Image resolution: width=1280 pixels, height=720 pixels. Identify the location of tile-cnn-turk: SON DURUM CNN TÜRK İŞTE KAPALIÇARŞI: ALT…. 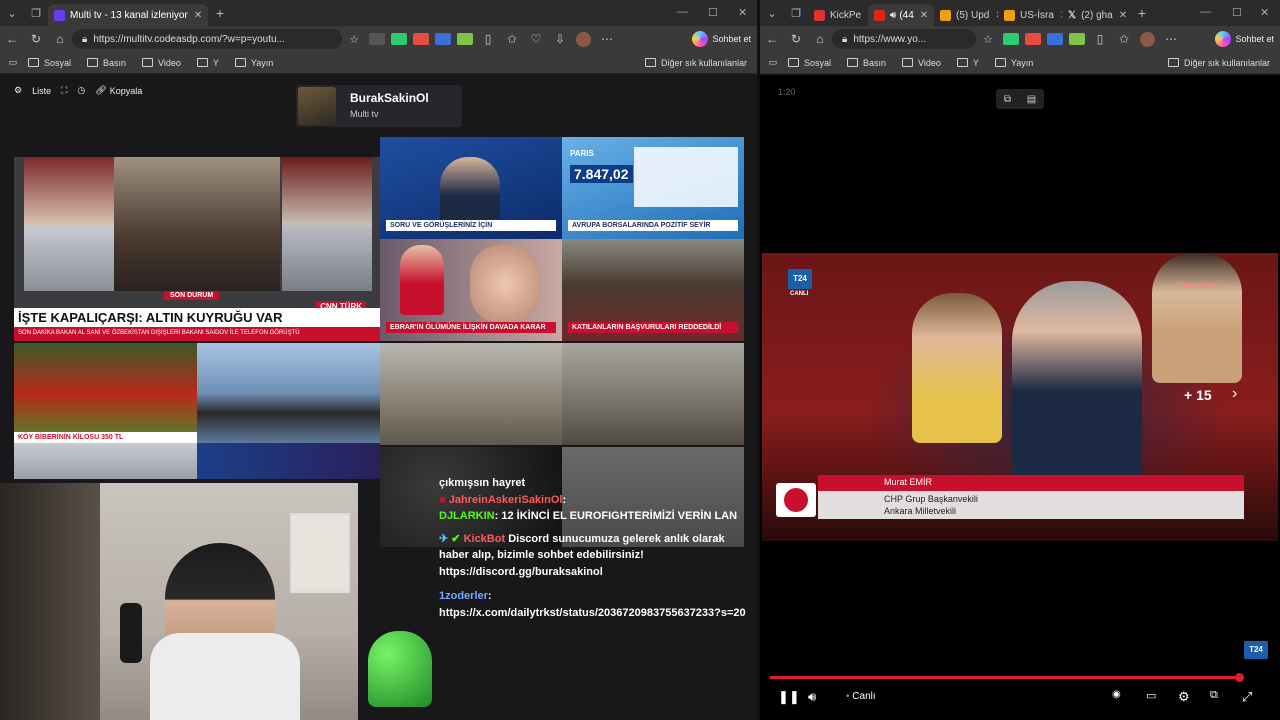
(197, 249).